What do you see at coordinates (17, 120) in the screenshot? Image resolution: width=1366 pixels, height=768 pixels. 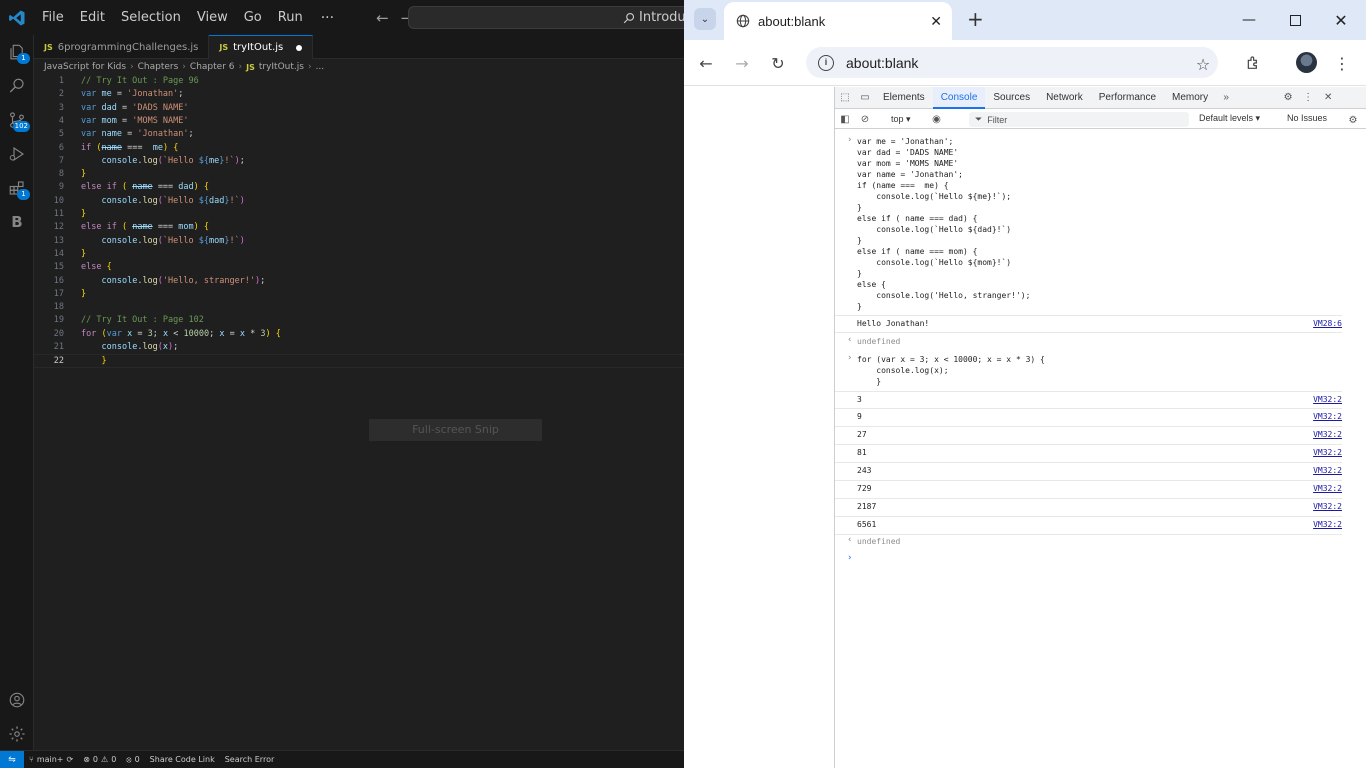 I see `source-control-icon: 102` at bounding box center [17, 120].